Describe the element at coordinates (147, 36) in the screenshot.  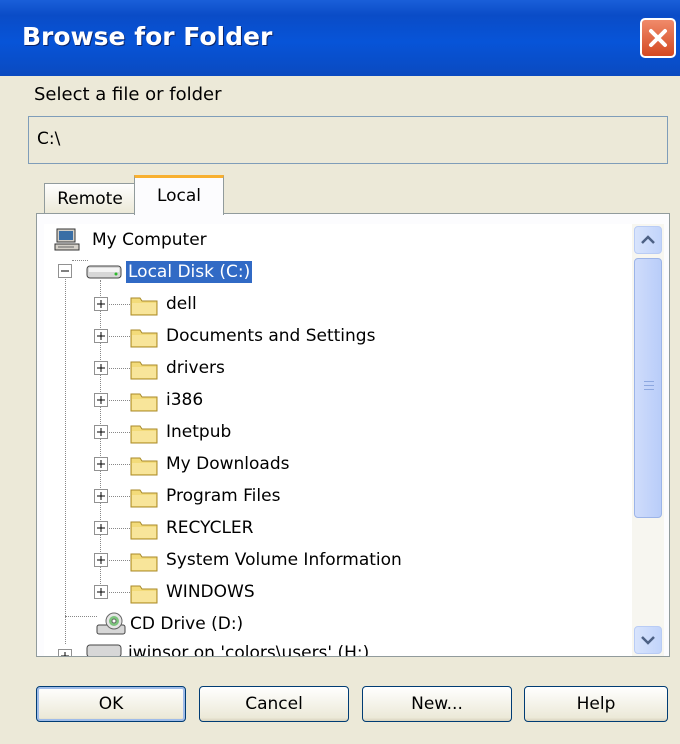
I see `window-title: Browse for Folder` at that location.